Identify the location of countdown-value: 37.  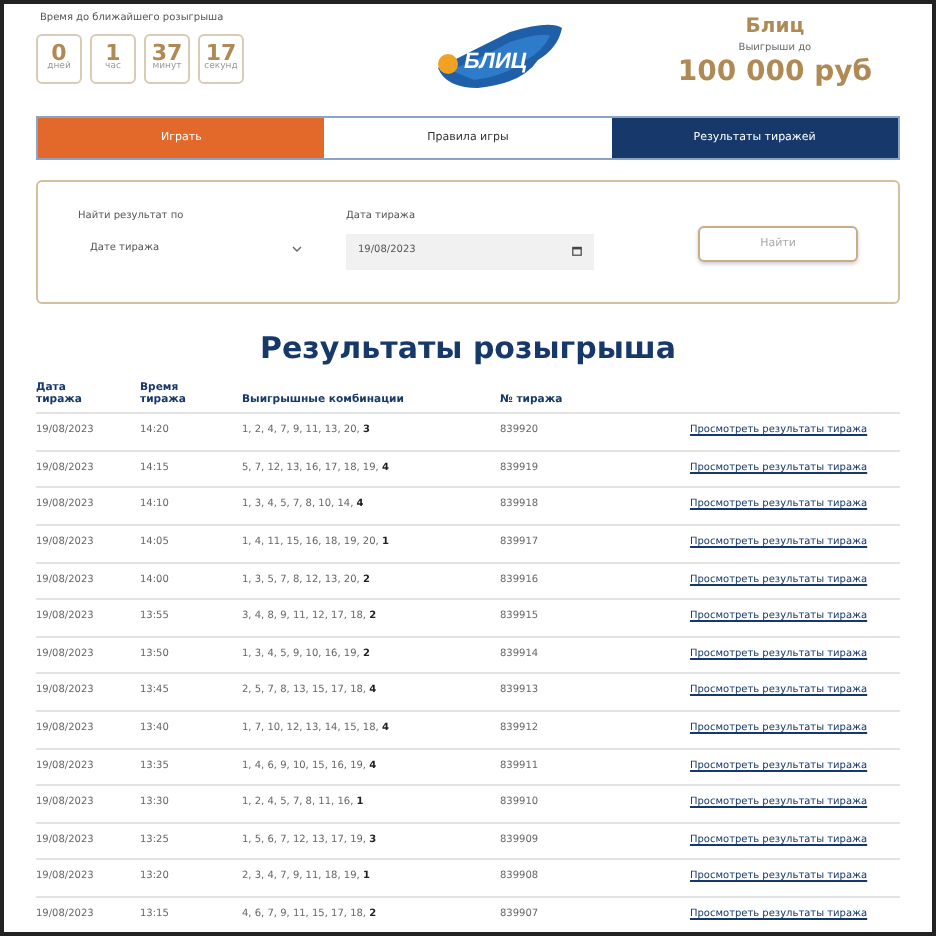
(167, 53).